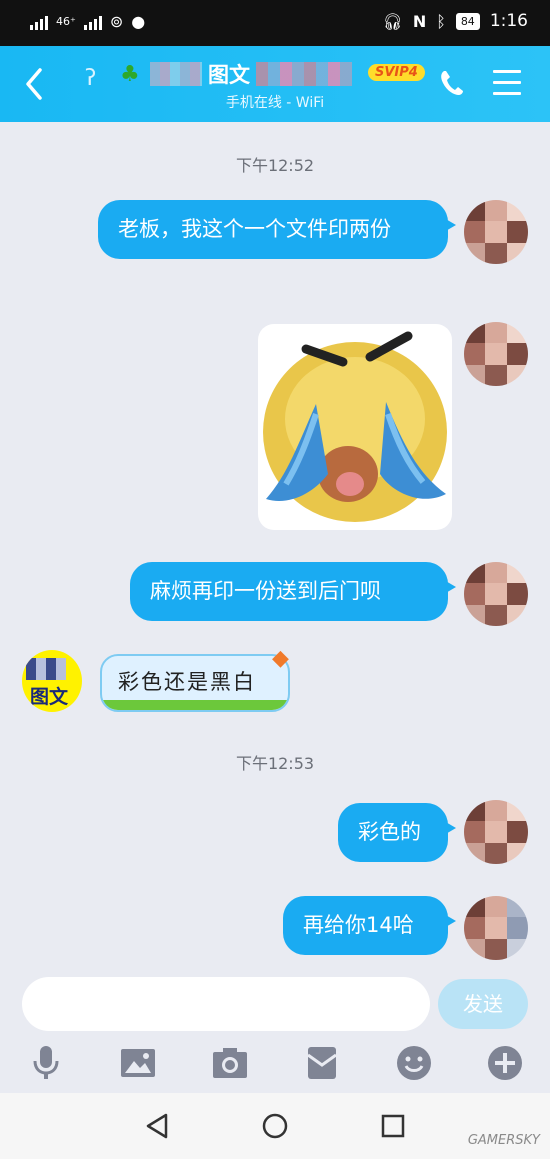 Image resolution: width=550 pixels, height=1159 pixels. What do you see at coordinates (393, 1126) in the screenshot?
I see `recents-square-icon` at bounding box center [393, 1126].